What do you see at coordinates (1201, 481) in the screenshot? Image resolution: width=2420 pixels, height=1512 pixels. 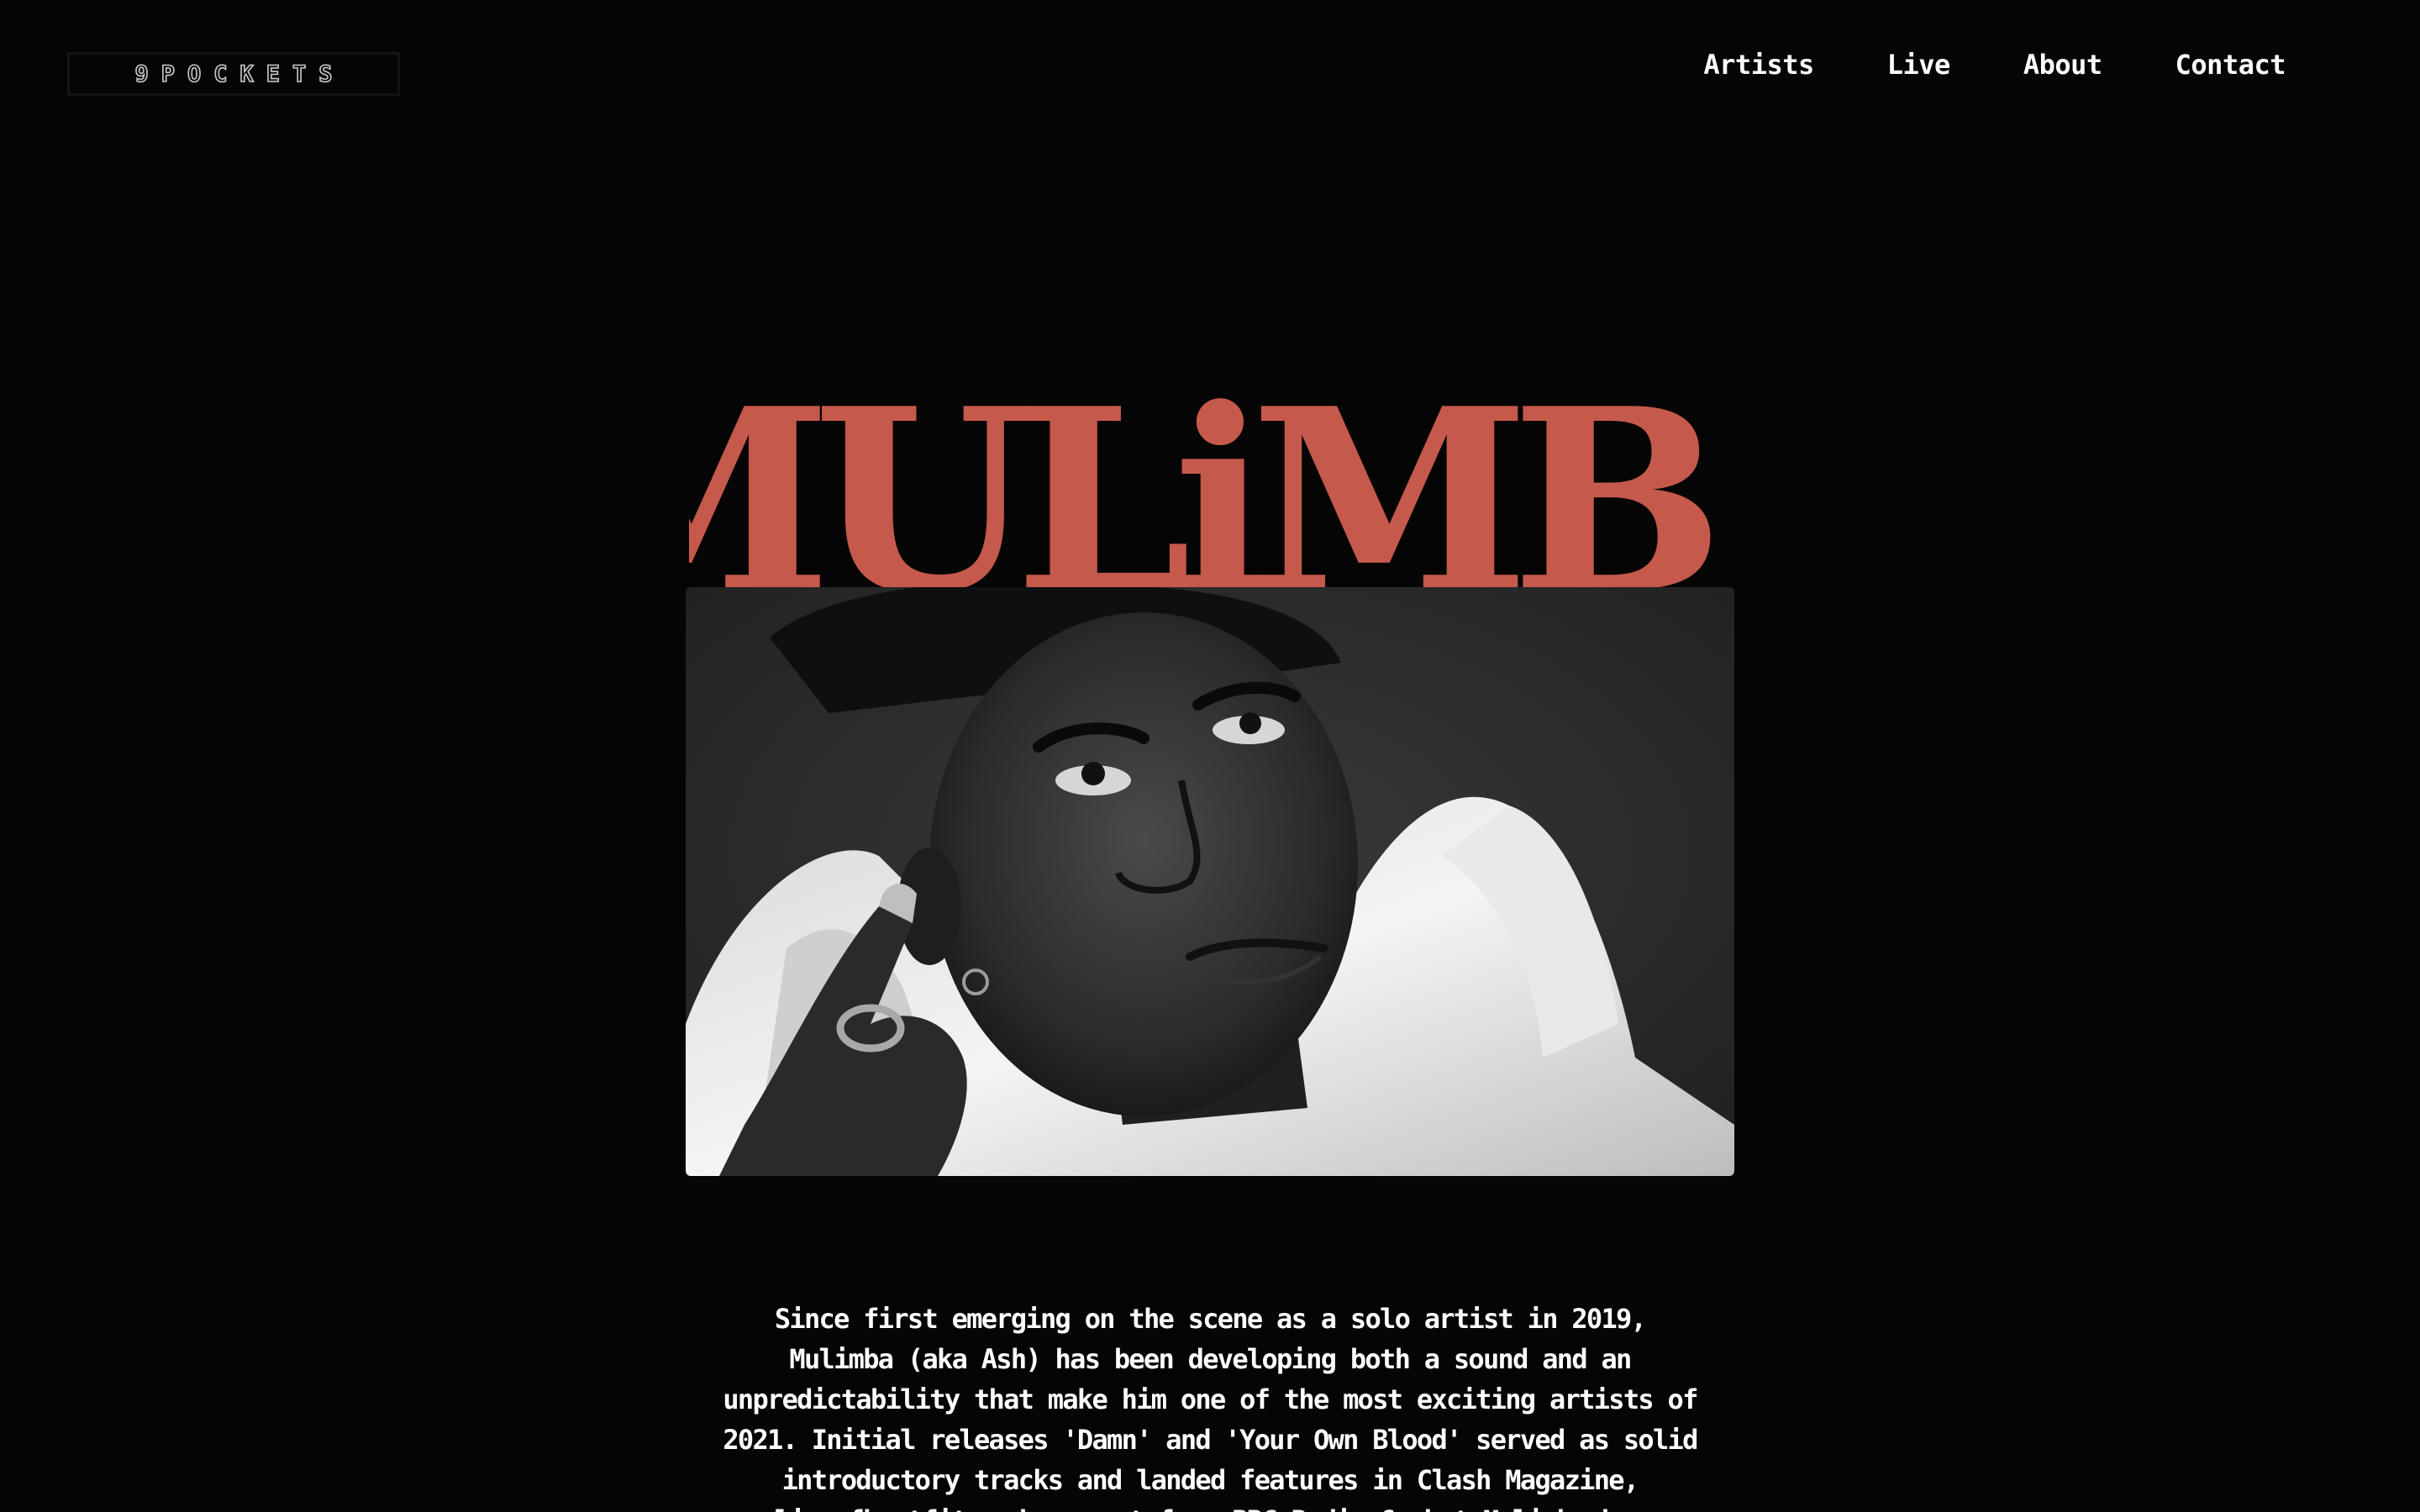 I see `artist-name-title: MULiMBa` at bounding box center [1201, 481].